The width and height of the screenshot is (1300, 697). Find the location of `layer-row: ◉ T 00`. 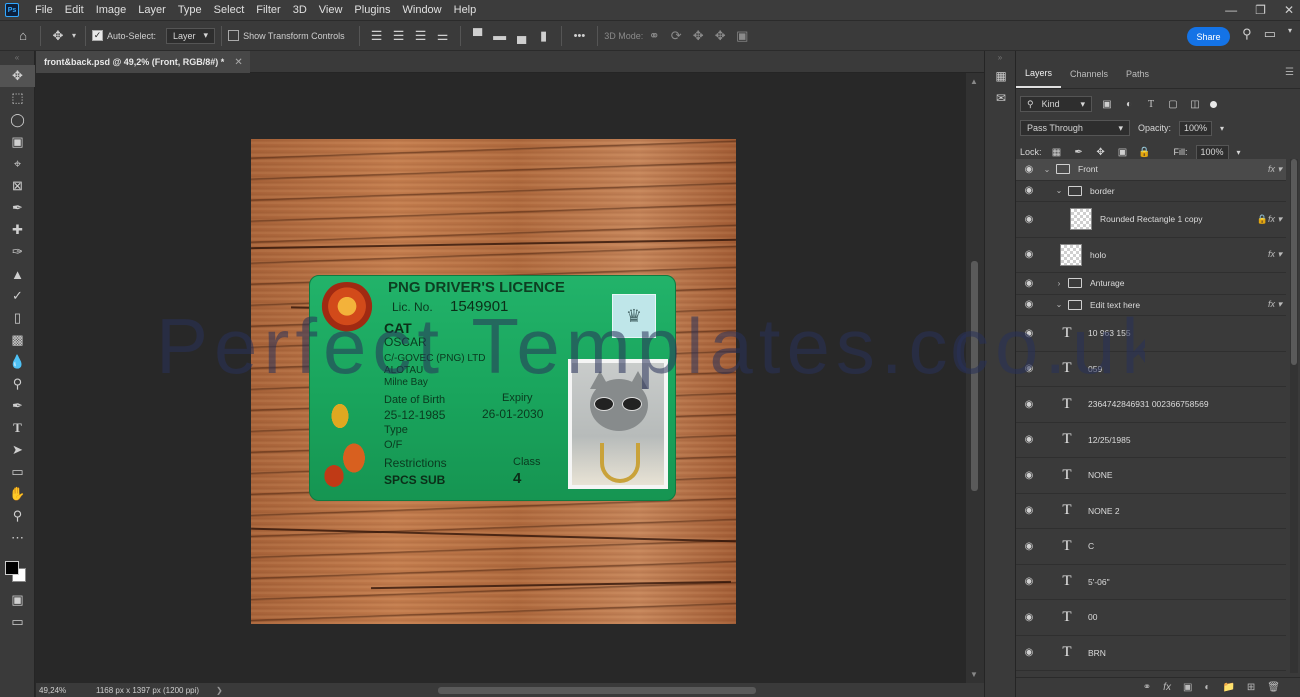

layer-row: ◉ T 00 is located at coordinates (1151, 618).